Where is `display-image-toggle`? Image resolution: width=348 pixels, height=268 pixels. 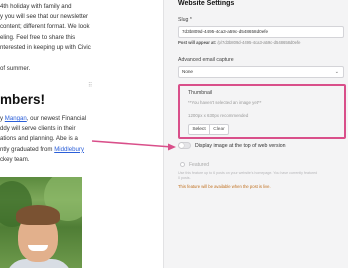 display-image-toggle is located at coordinates (184, 145).